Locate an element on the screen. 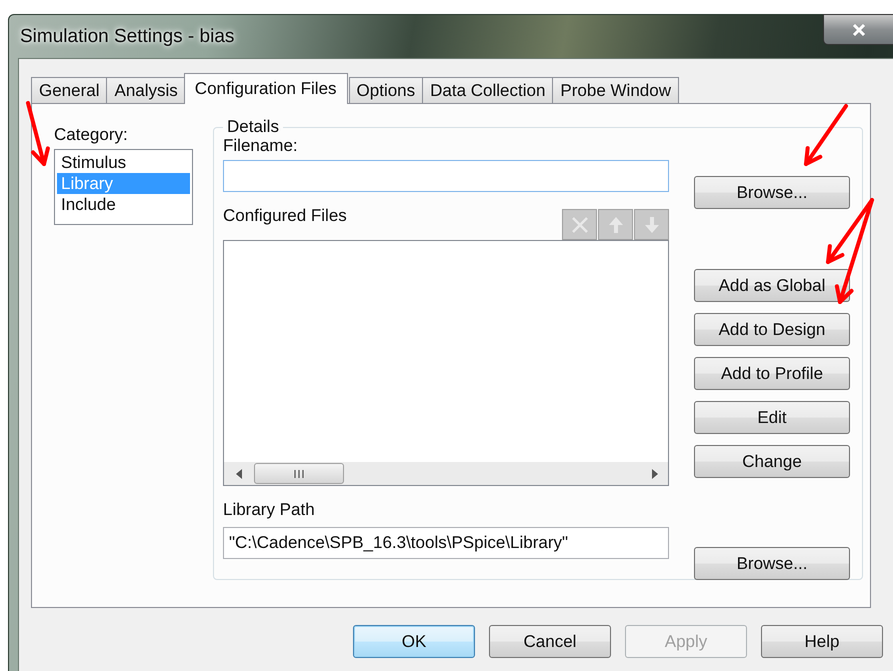 This screenshot has height=671, width=893. delete-icon is located at coordinates (579, 225).